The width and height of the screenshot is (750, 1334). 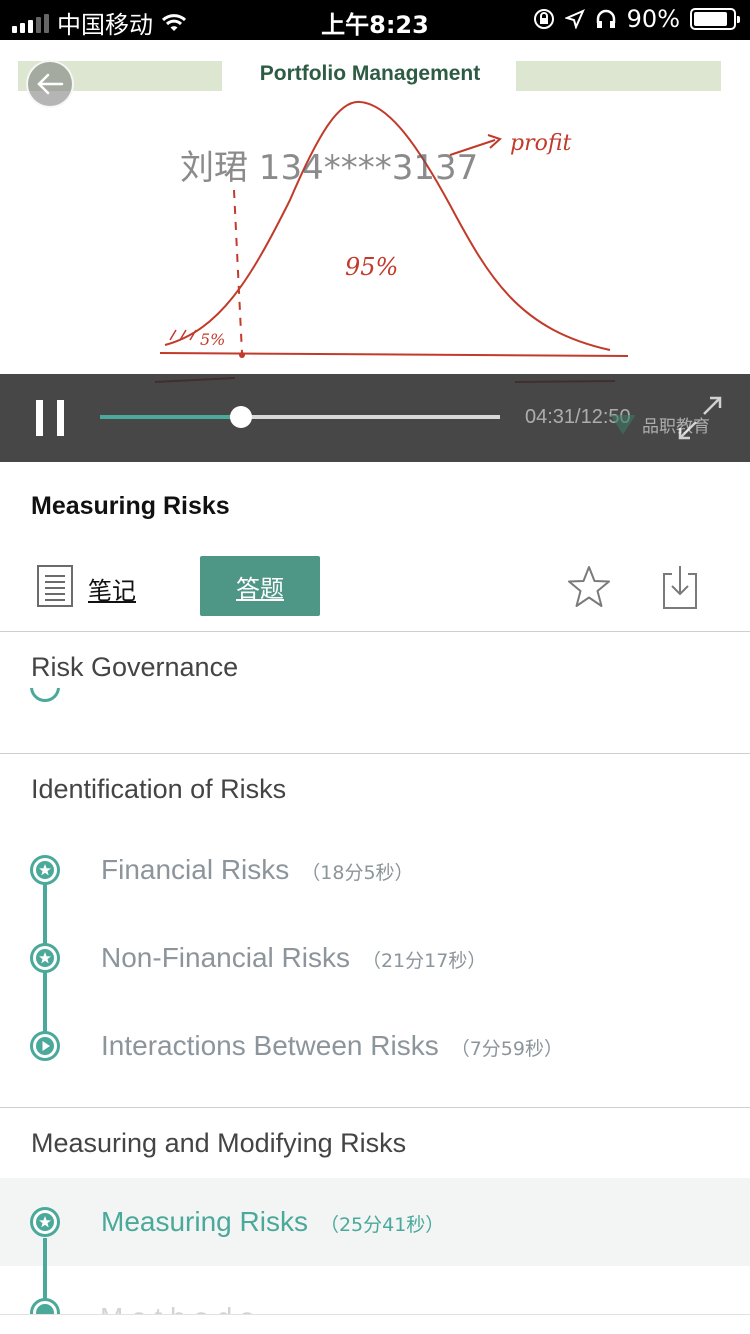 I want to click on section-title-identification: Identification of Risks, so click(x=158, y=789).